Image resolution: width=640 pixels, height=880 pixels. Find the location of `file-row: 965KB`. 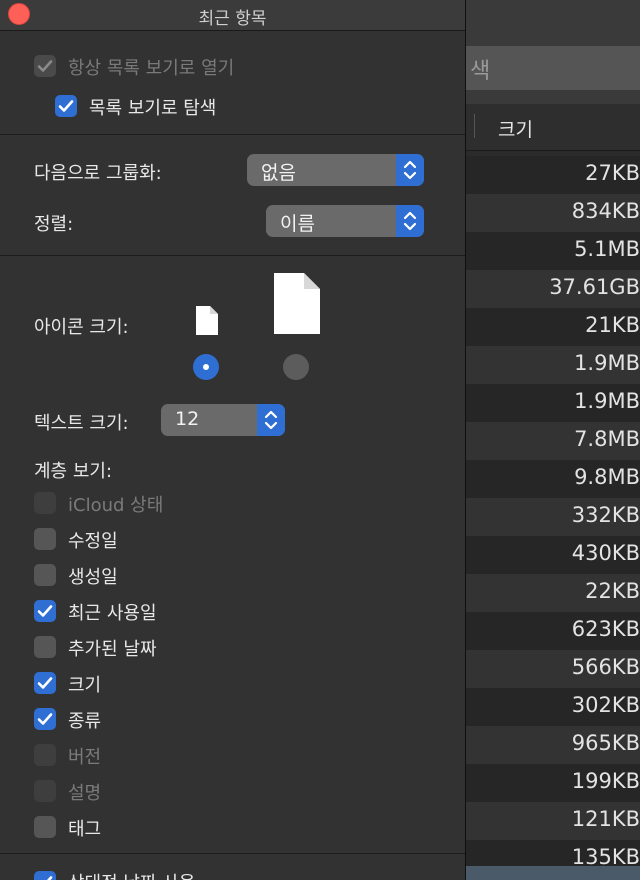

file-row: 965KB is located at coordinates (553, 745).